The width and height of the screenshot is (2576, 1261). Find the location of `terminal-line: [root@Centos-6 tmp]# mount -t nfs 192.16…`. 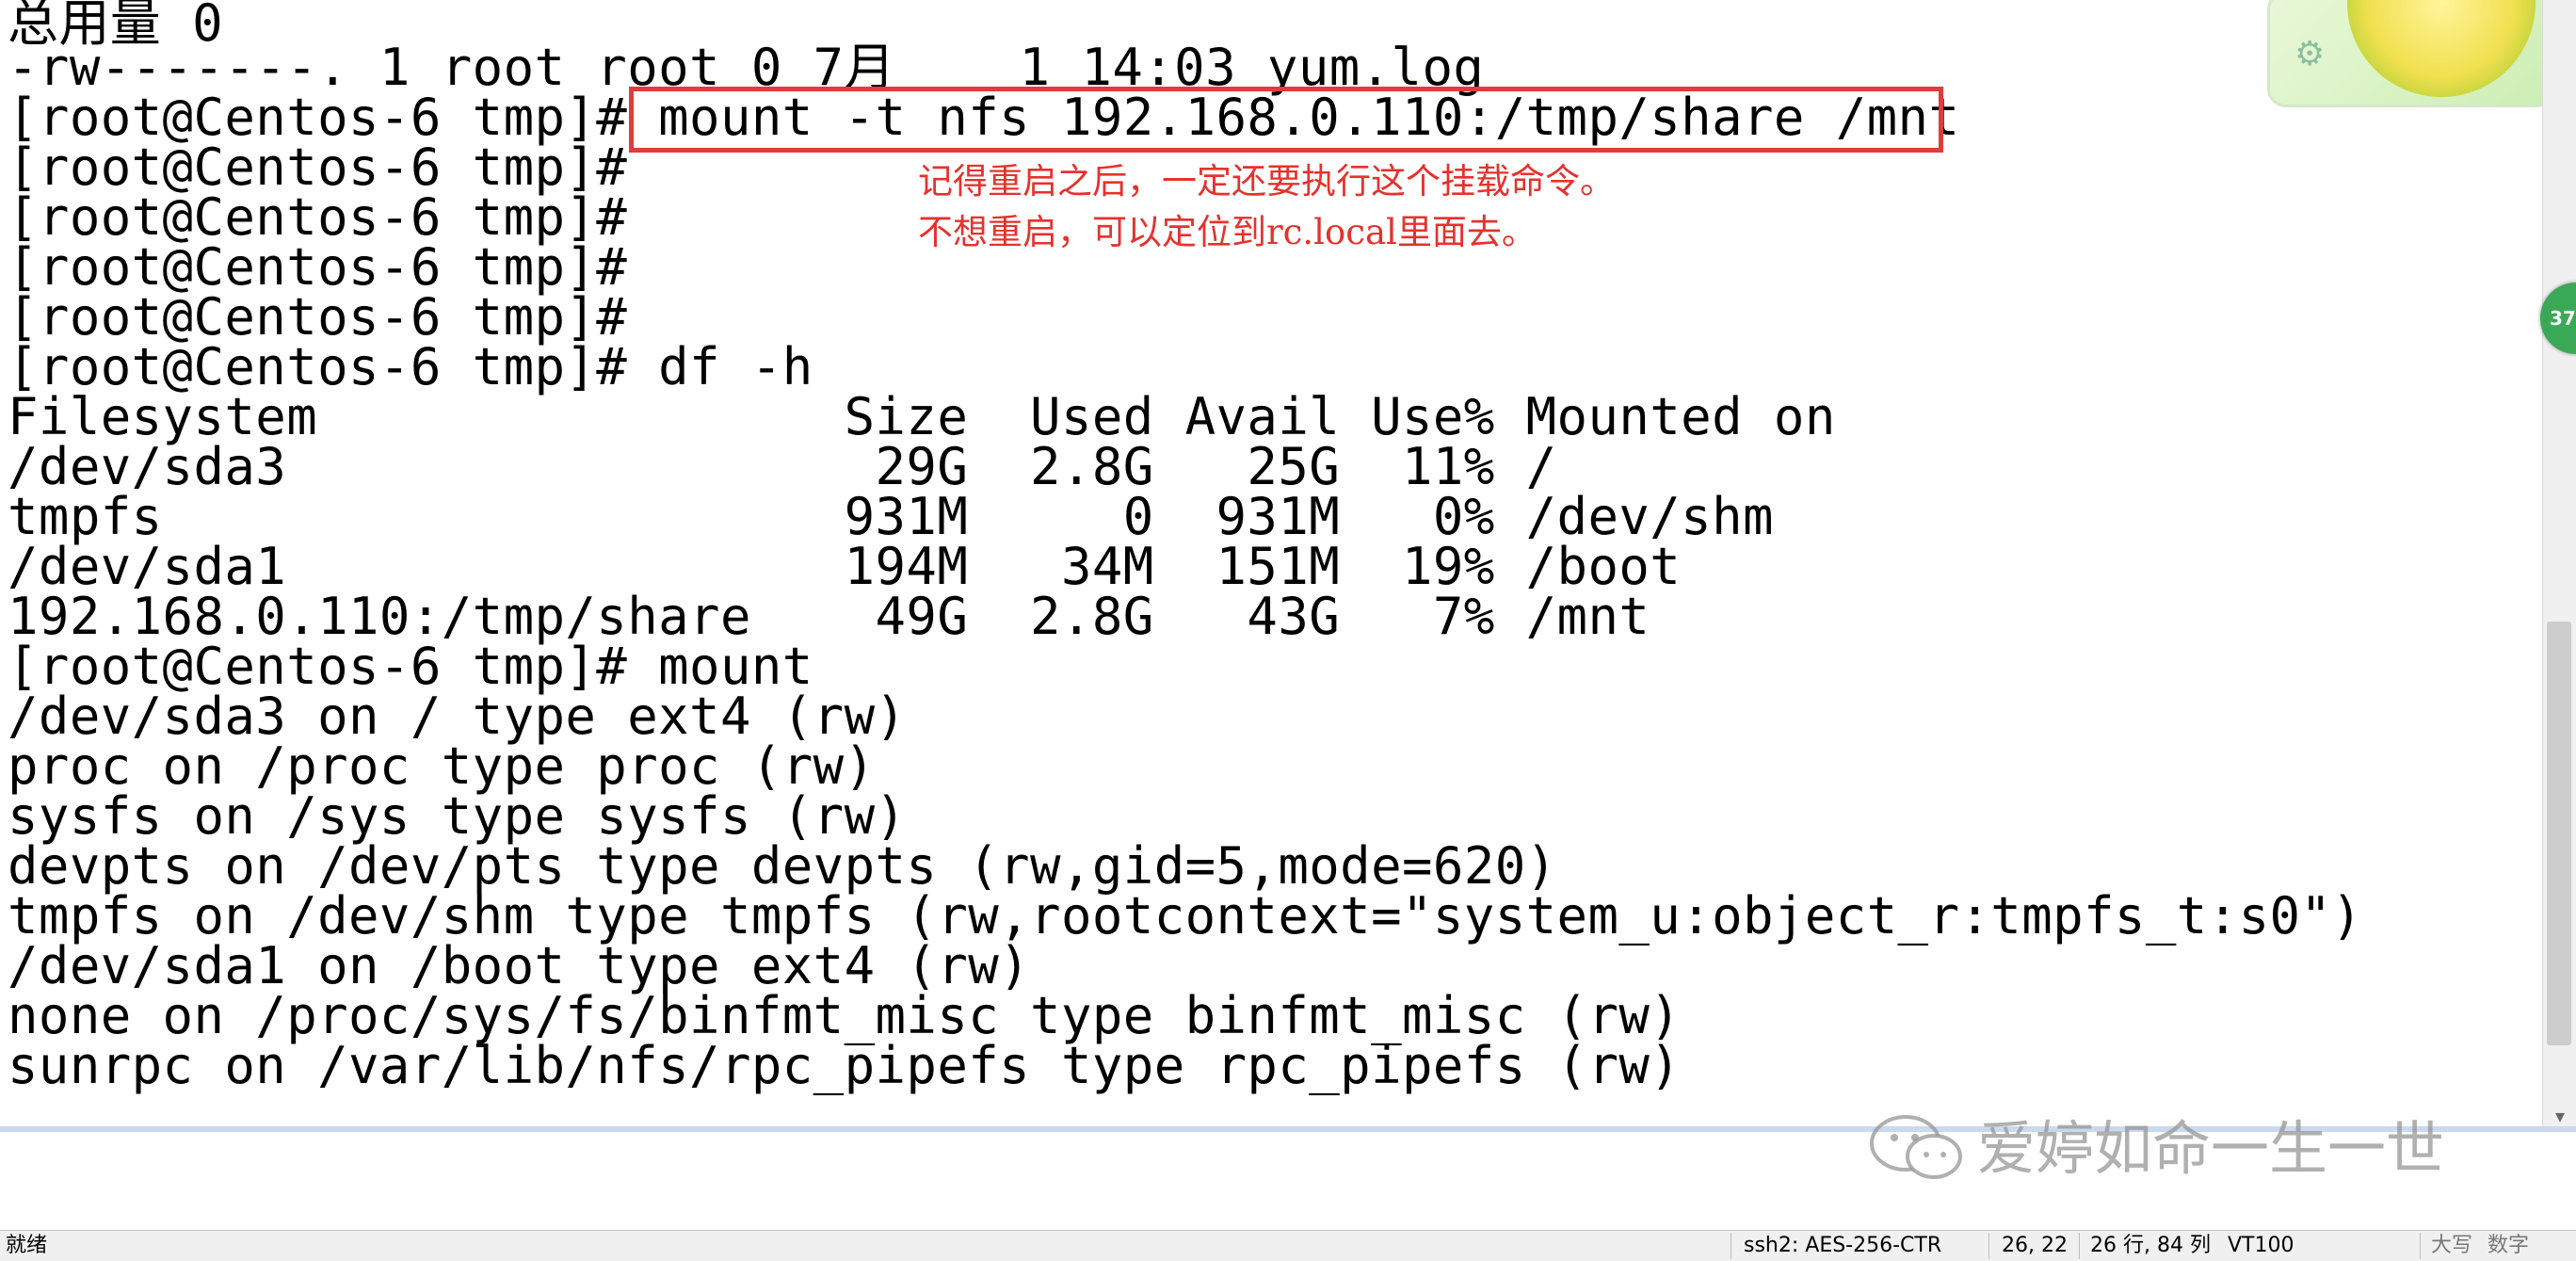

terminal-line: [root@Centos-6 tmp]# mount -t nfs 192.16… is located at coordinates (984, 118).